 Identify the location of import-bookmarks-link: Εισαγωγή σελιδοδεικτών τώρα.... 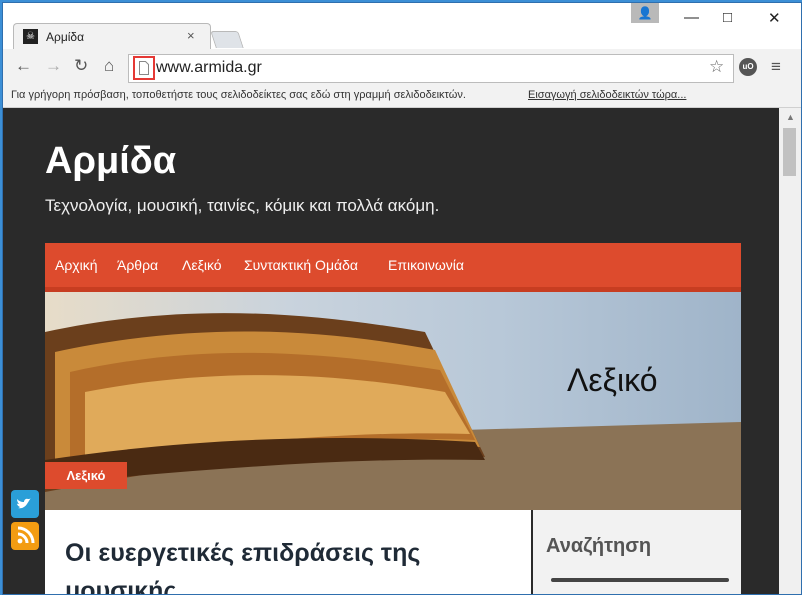
(607, 95).